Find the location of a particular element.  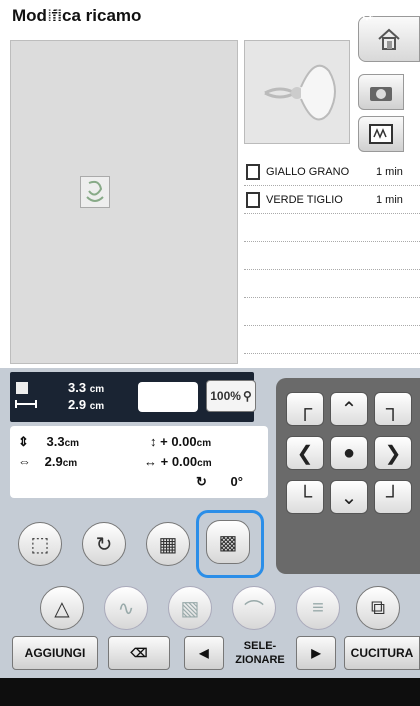

zoom-button: 100% ⚲ is located at coordinates (231, 396).